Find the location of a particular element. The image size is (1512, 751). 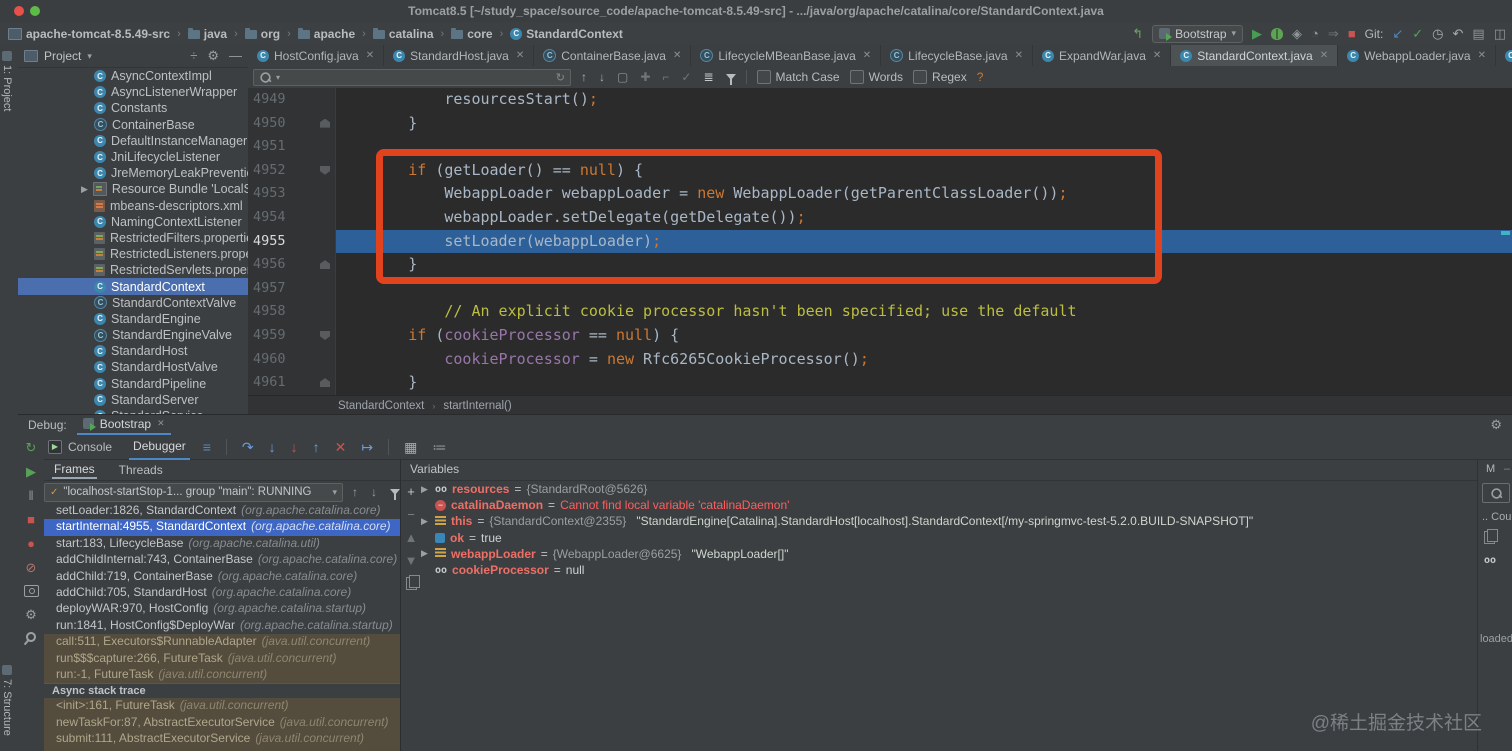

editor-gutter: 4961 is located at coordinates (292, 383).